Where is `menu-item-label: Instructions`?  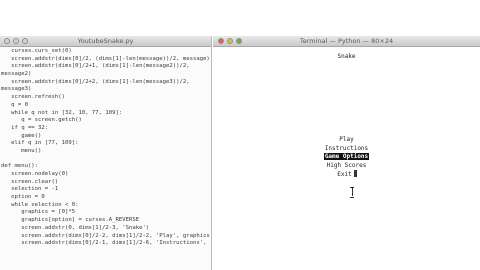 menu-item-label: Instructions is located at coordinates (346, 148).